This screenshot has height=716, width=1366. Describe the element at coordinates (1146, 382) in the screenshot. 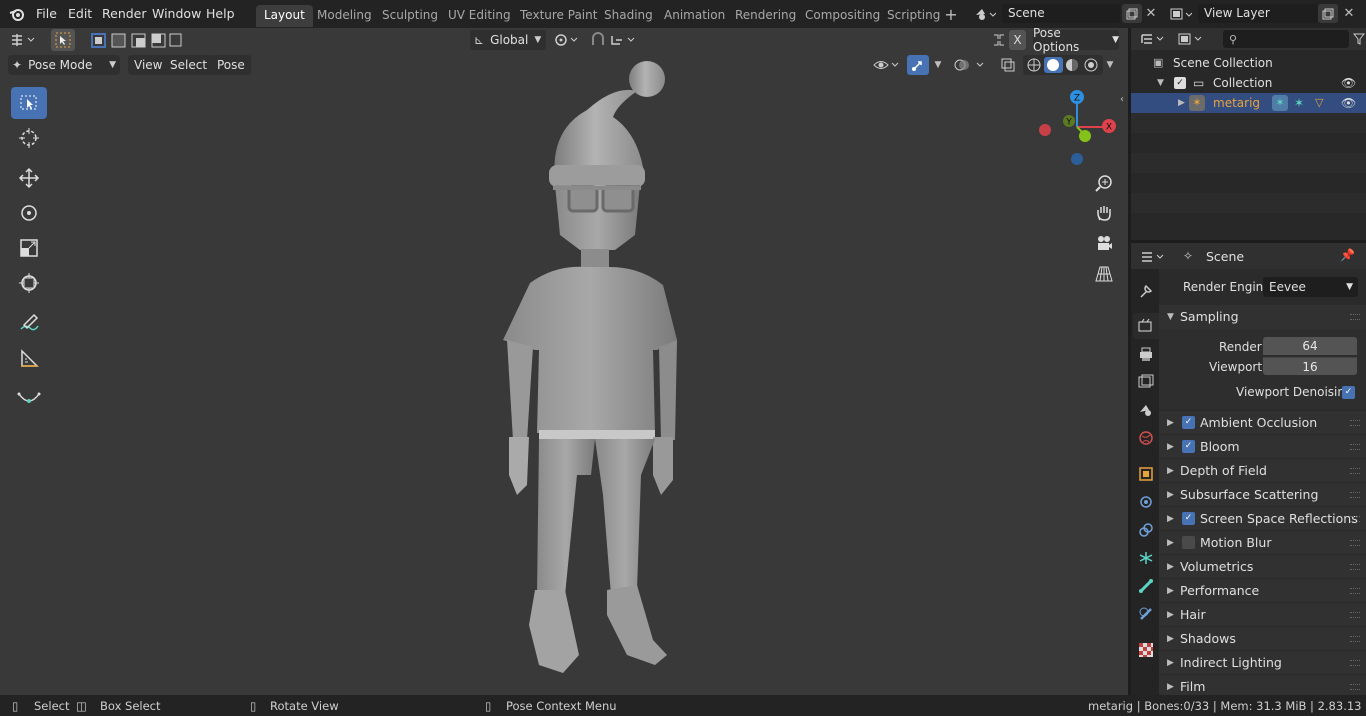

I see `view-layer-tab-icon` at that location.